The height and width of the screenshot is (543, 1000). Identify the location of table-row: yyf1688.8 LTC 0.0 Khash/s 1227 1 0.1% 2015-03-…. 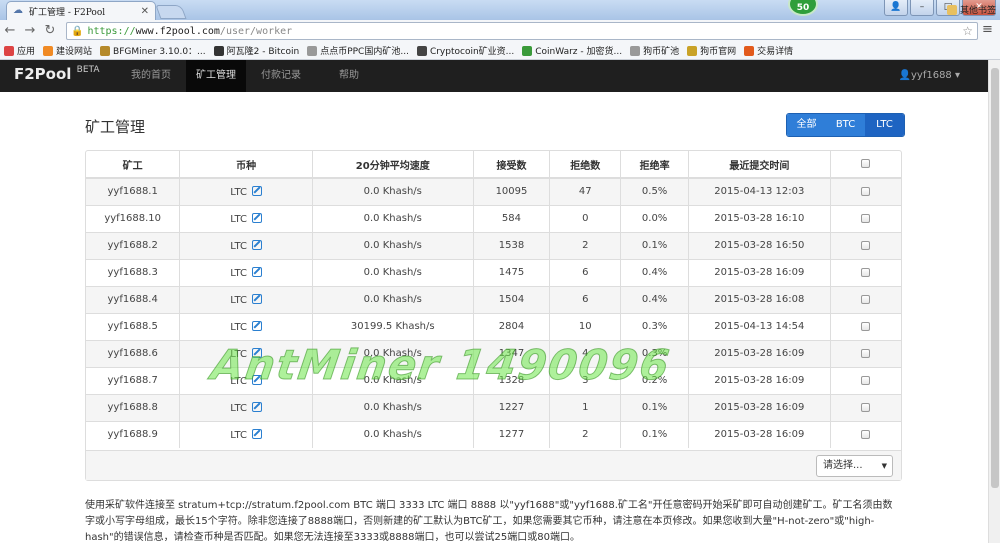
(493, 407).